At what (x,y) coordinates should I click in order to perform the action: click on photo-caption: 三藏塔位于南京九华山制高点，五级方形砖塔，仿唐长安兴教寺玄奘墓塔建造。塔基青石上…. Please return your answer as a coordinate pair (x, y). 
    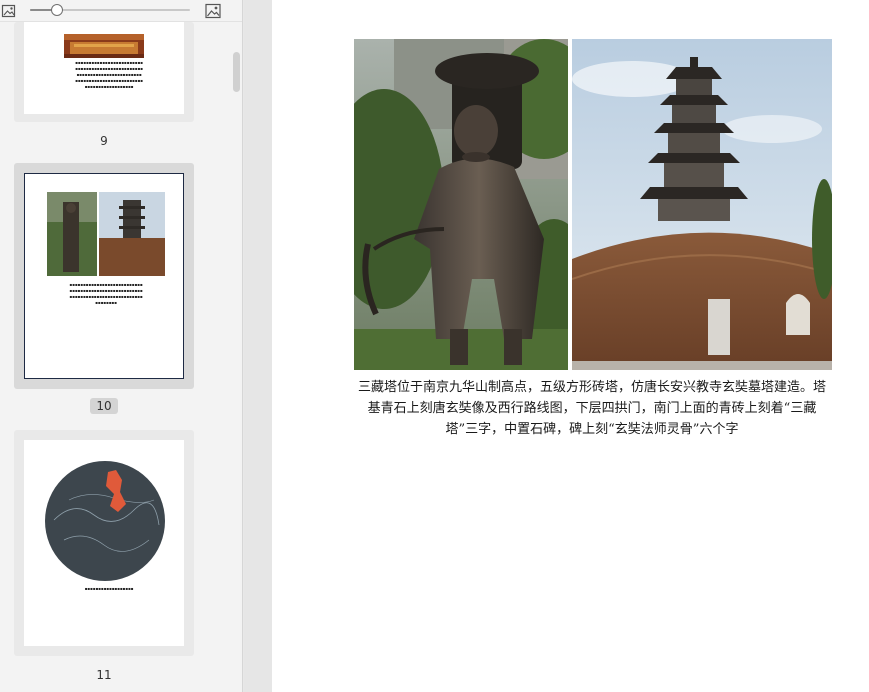
    Looking at the image, I should click on (591, 408).